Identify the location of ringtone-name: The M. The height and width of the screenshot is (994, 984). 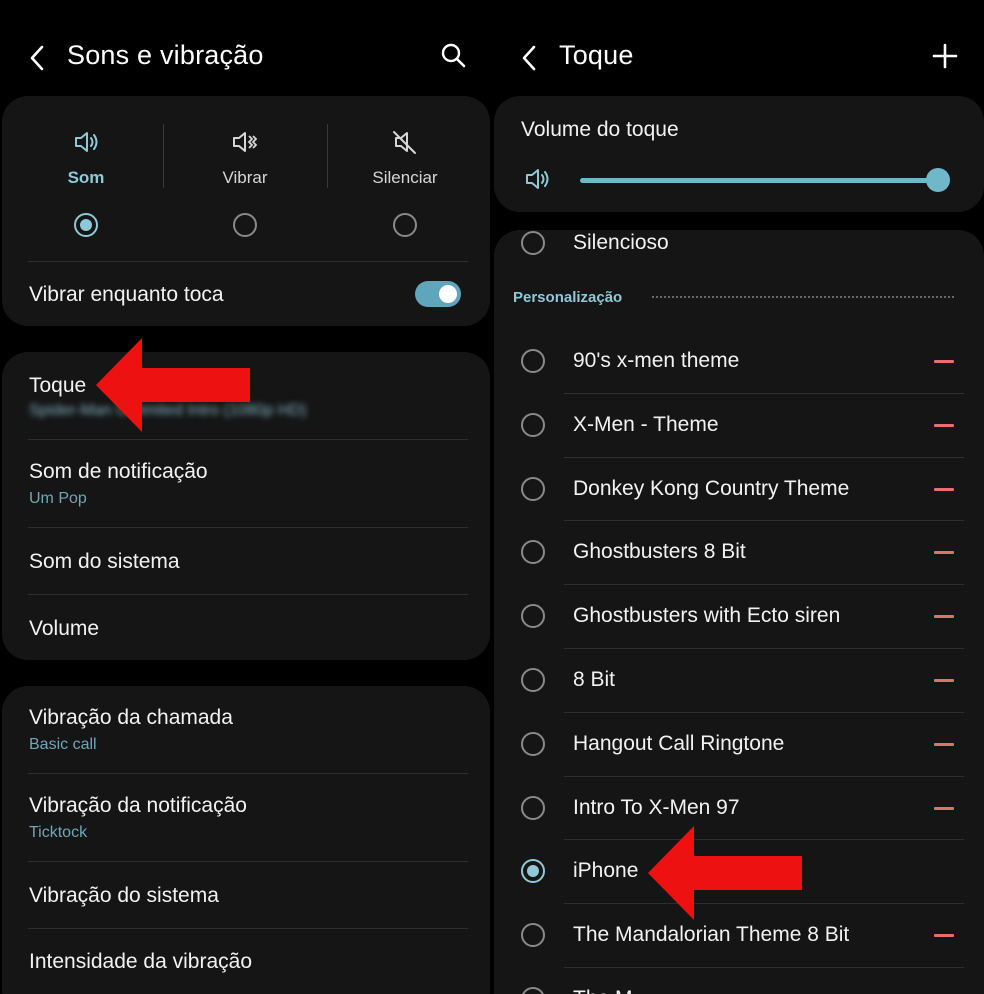
(603, 990).